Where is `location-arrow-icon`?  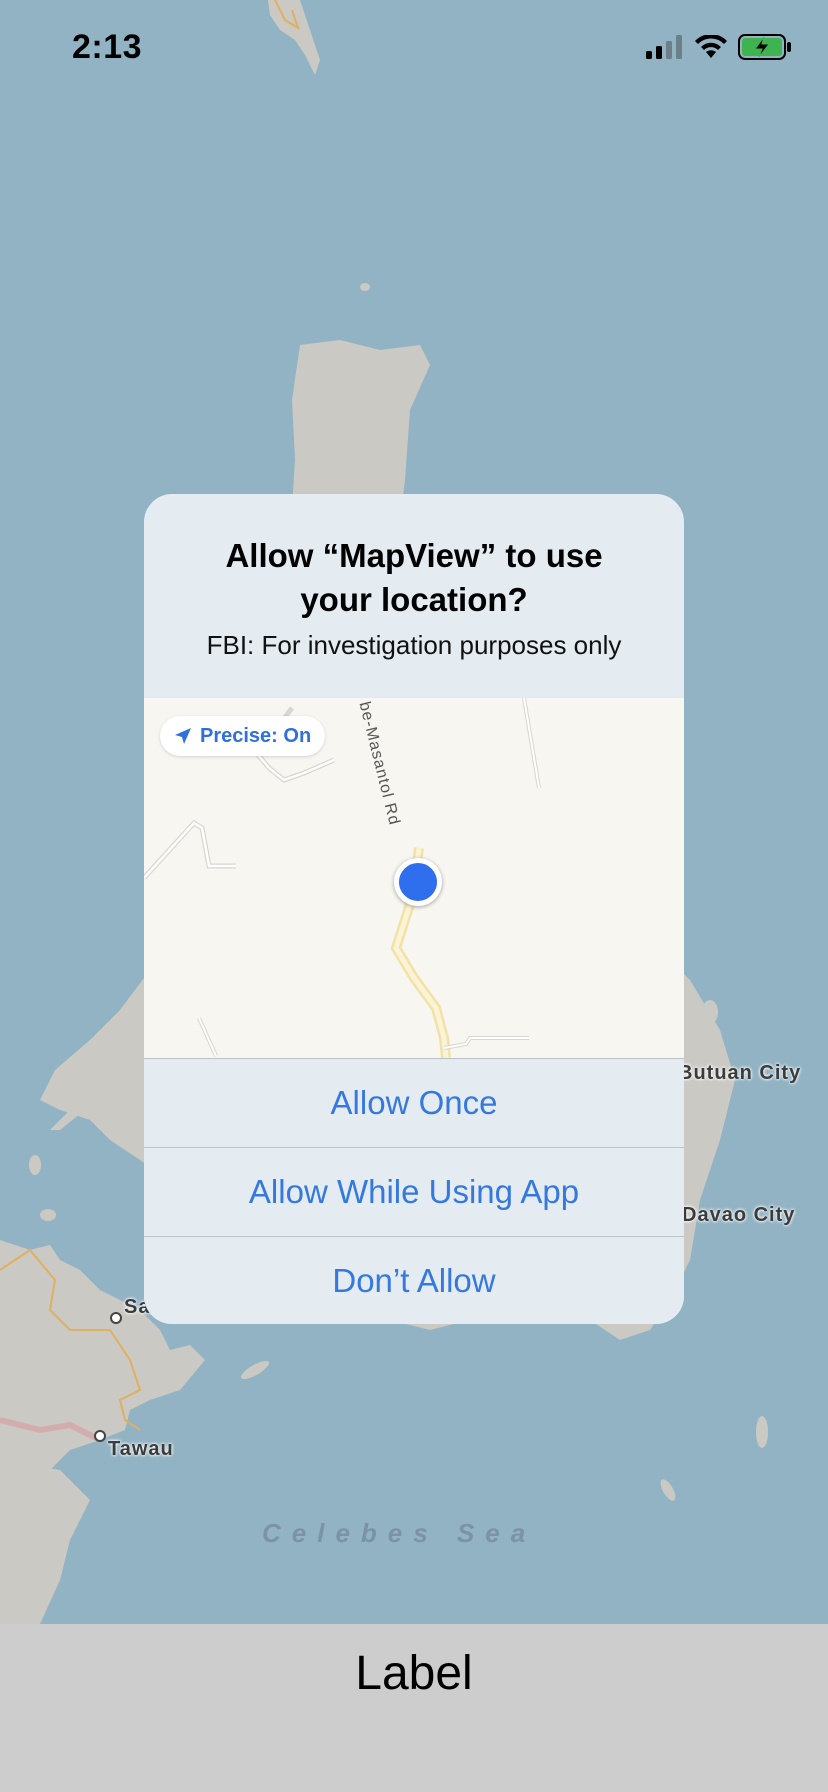
location-arrow-icon is located at coordinates (183, 736).